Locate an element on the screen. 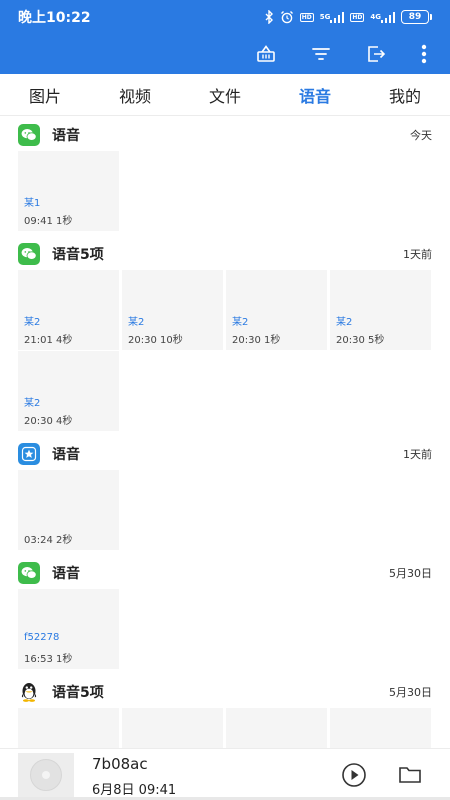  voice-card: 某2 21:01 4秒 is located at coordinates (68, 310).